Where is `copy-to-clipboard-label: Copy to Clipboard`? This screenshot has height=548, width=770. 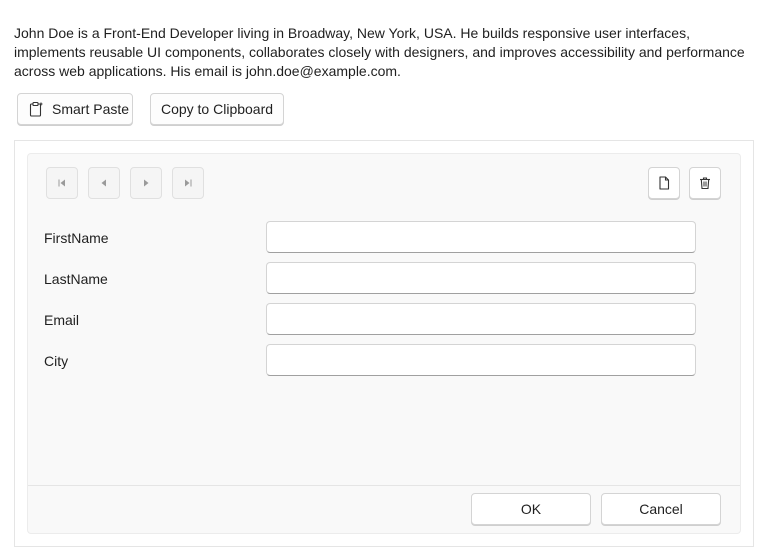
copy-to-clipboard-label: Copy to Clipboard is located at coordinates (217, 109).